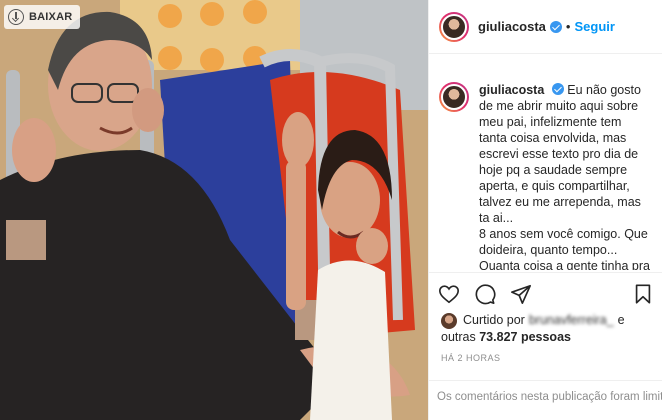 This screenshot has width=662, height=420. I want to click on author-username: giuliacosta, so click(512, 26).